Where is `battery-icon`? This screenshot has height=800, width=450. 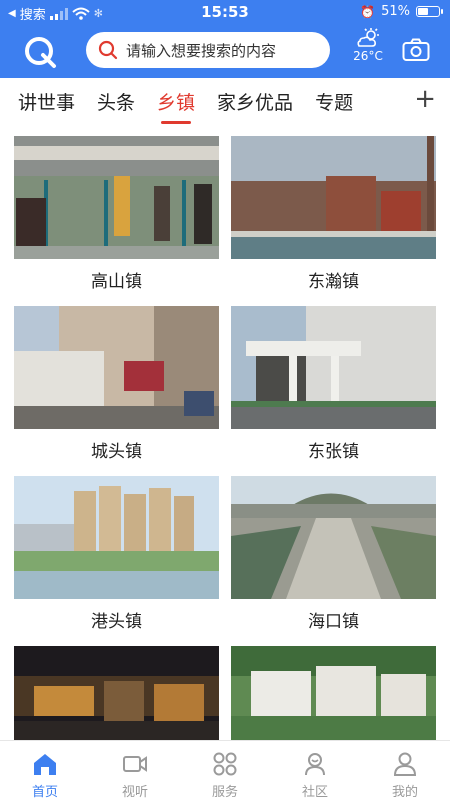
battery-icon is located at coordinates (429, 11).